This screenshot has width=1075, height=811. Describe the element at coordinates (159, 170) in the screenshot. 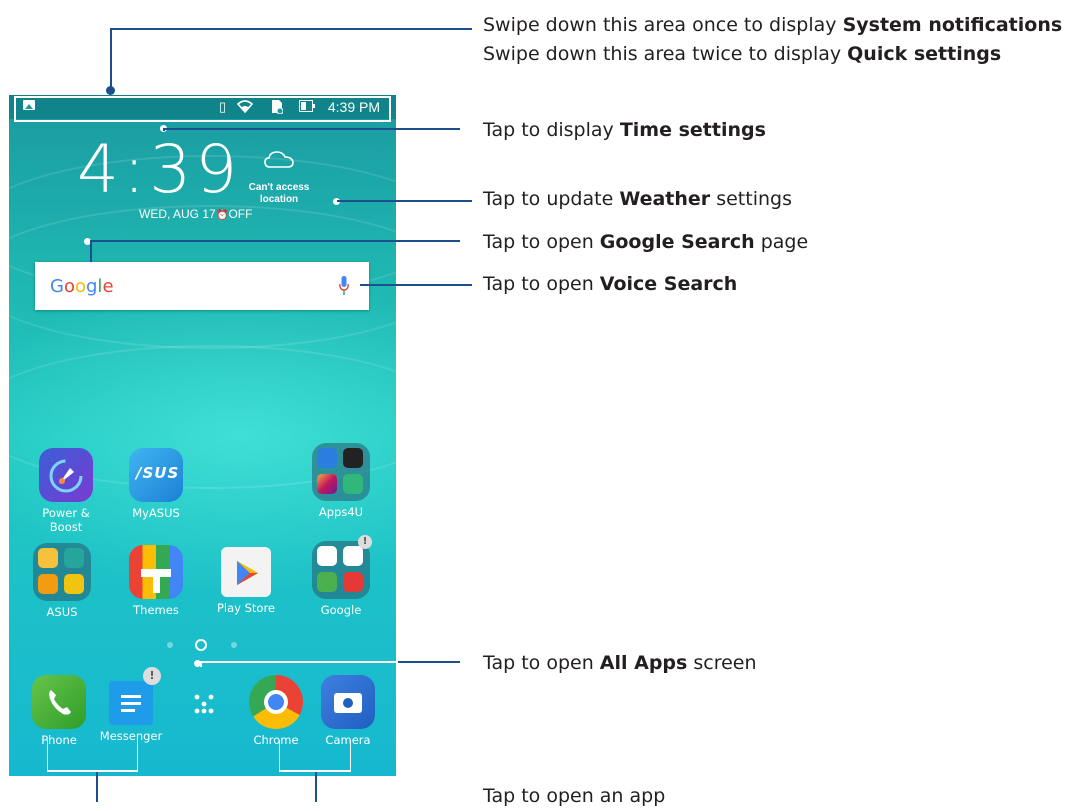

I see `clock-time: 4:39` at that location.